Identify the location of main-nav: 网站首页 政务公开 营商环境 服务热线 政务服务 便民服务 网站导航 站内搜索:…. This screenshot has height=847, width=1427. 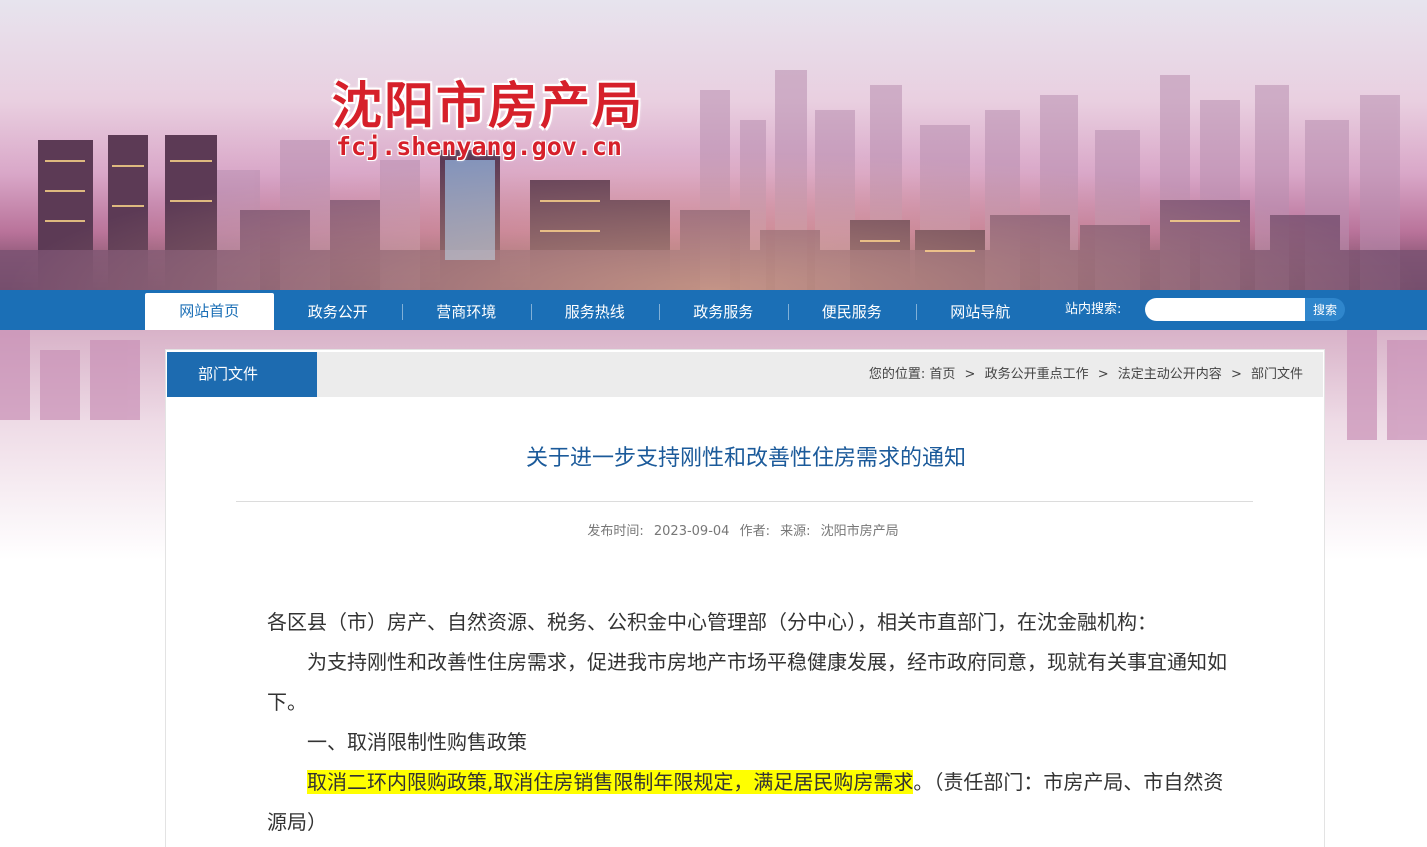
(713, 310).